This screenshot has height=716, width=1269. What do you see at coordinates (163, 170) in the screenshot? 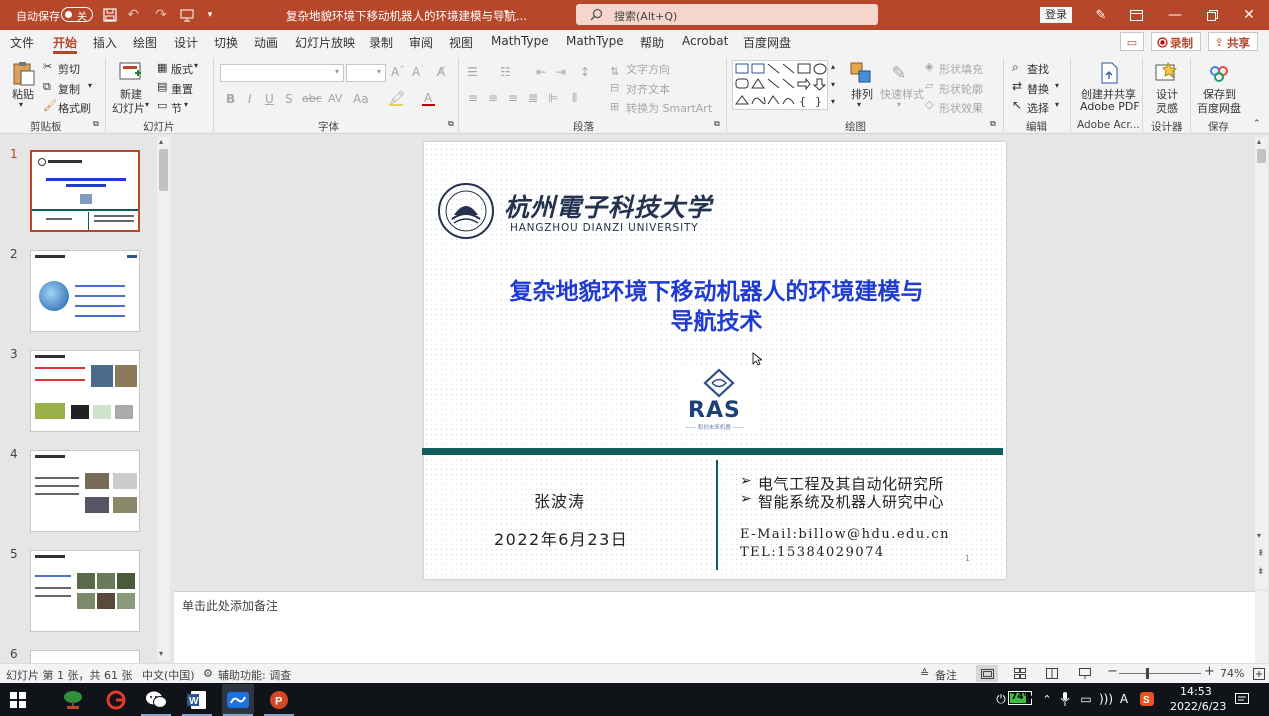
I see `scrollbar-thumb` at bounding box center [163, 170].